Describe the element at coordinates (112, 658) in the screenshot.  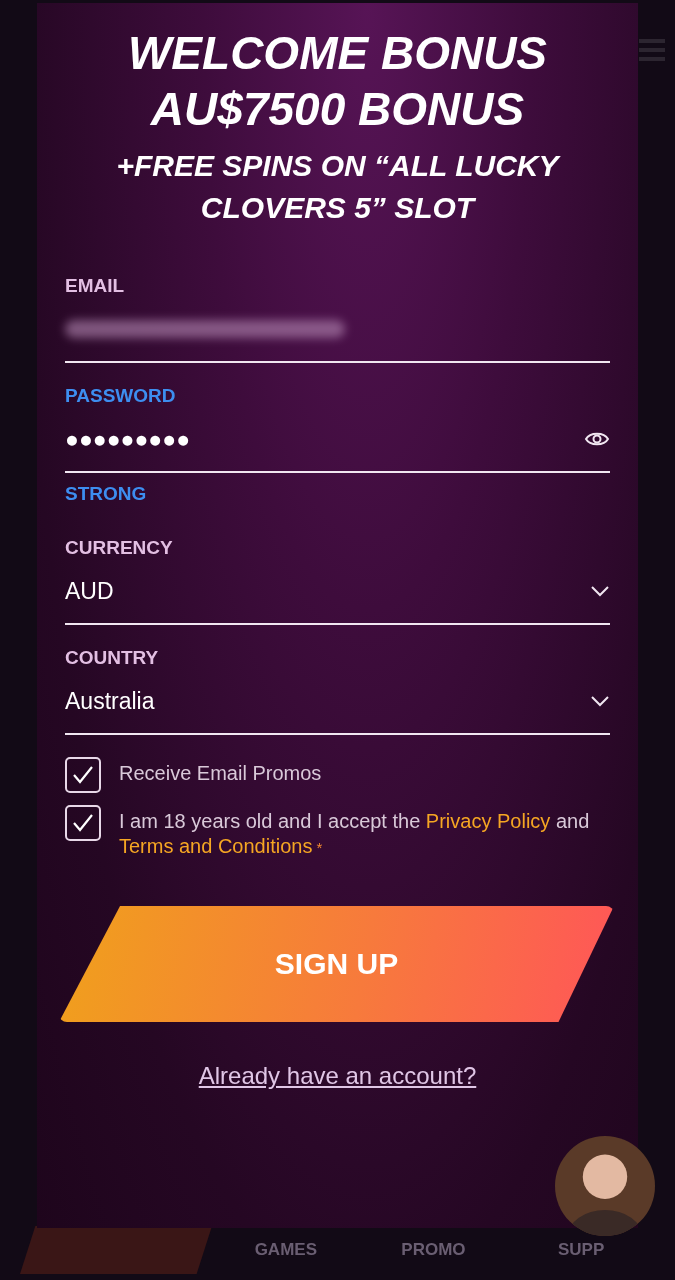
I see `field-label: COUNTRY` at that location.